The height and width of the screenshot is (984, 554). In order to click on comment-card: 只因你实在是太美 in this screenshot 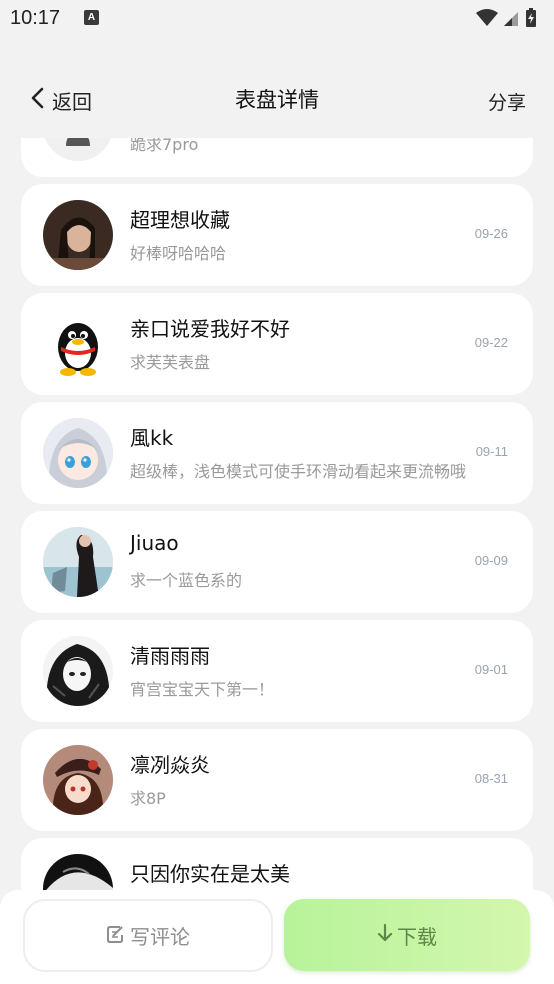, I will do `click(277, 864)`.